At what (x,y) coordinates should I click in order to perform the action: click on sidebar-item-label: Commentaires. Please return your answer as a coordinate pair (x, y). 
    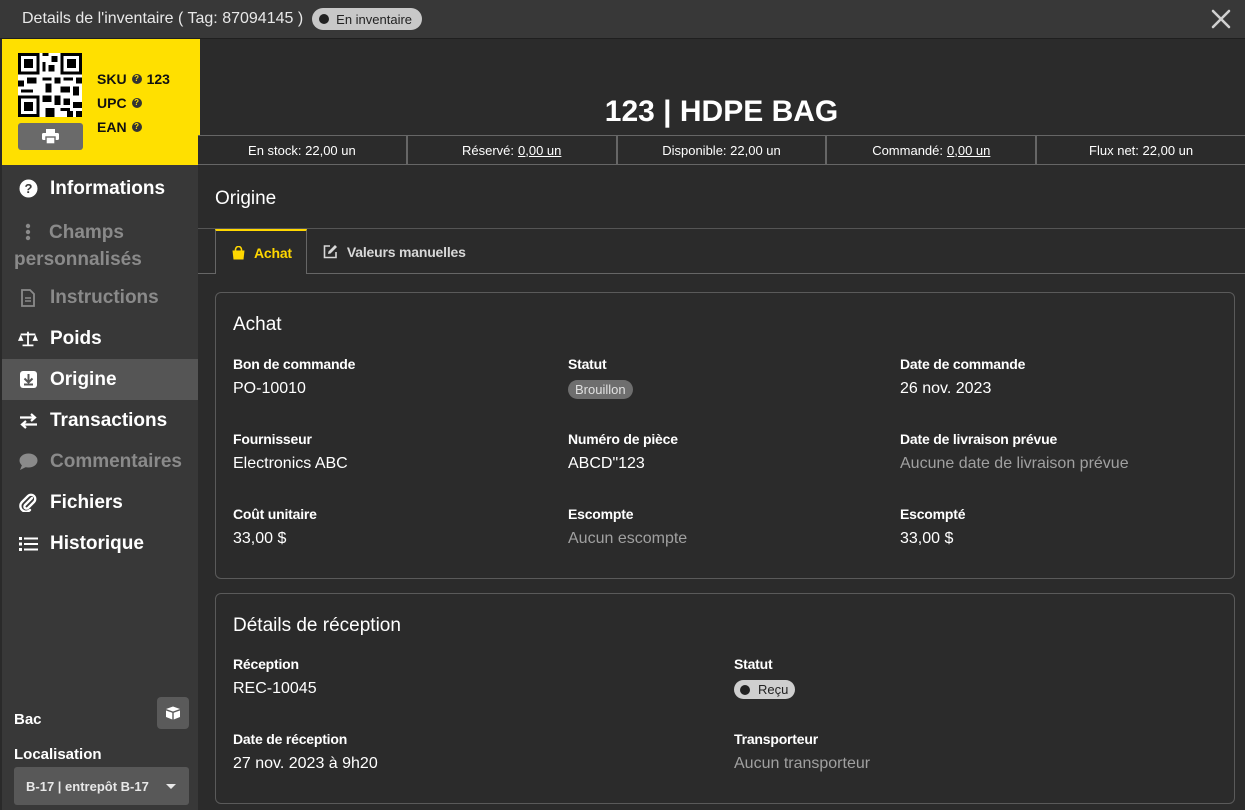
    Looking at the image, I should click on (116, 461).